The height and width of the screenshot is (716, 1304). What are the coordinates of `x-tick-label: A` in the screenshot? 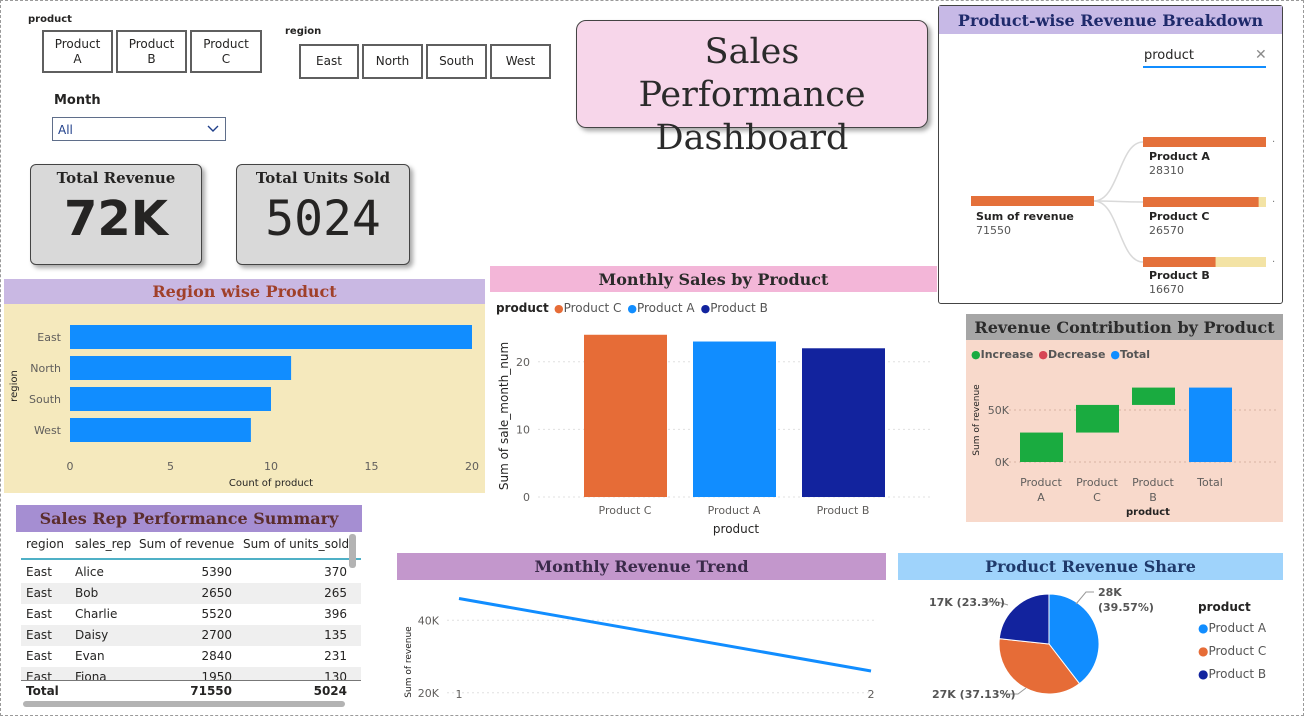 It's located at (1041, 497).